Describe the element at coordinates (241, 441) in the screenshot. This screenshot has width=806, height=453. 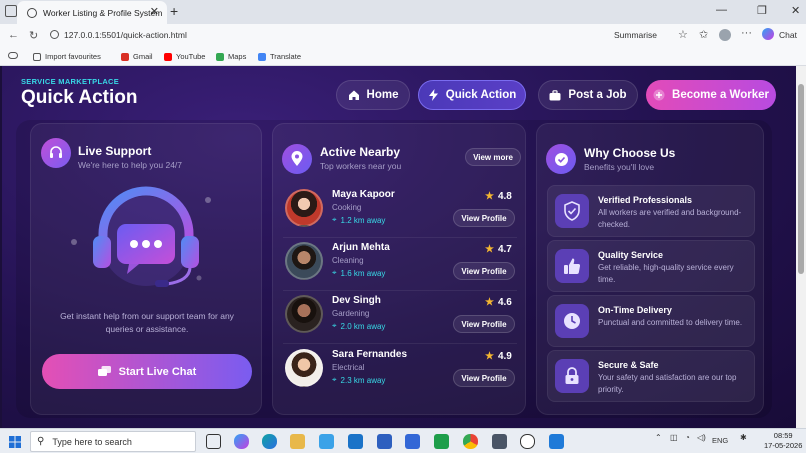
I see `copilot-app-icon` at that location.